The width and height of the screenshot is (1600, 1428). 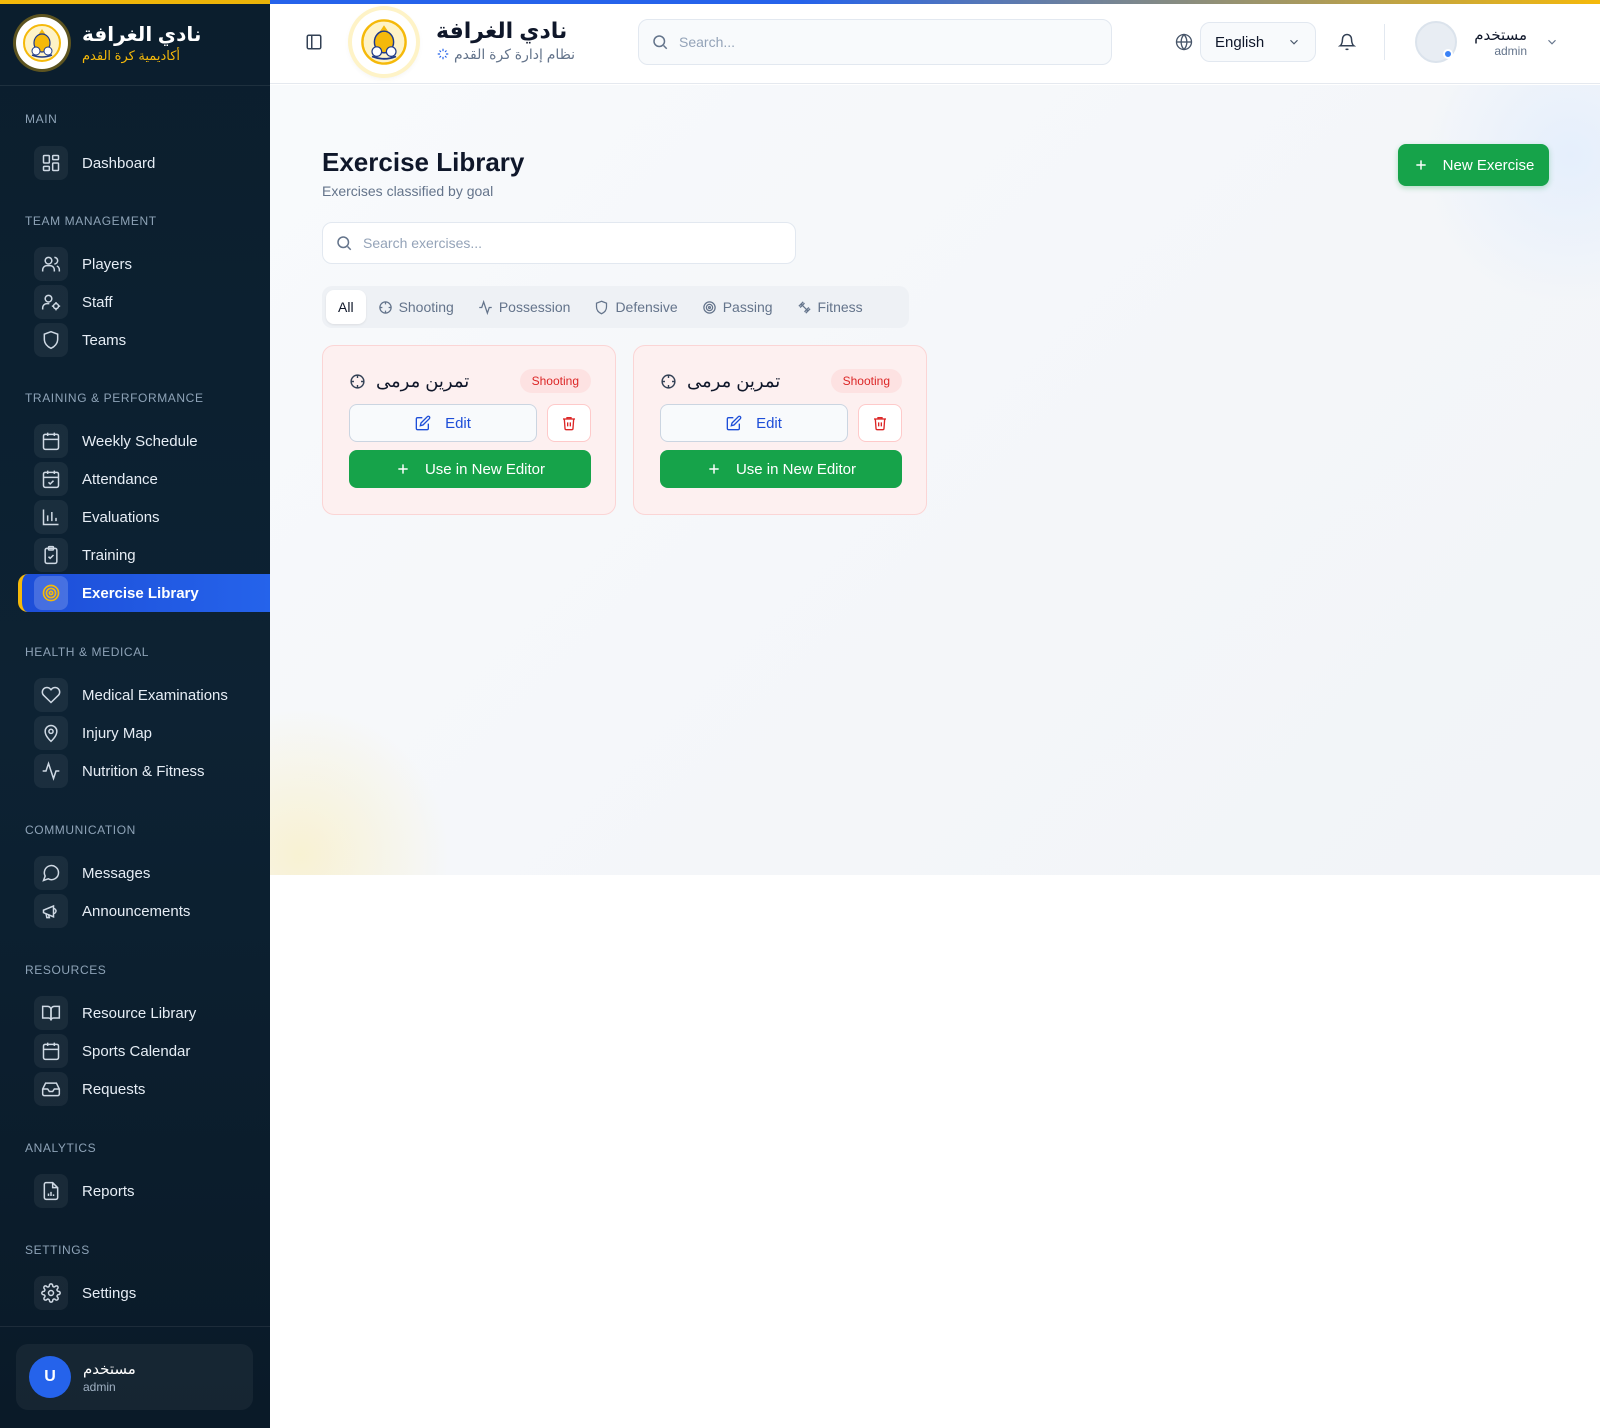 What do you see at coordinates (107, 264) in the screenshot?
I see `sidebar-item-label: Players` at bounding box center [107, 264].